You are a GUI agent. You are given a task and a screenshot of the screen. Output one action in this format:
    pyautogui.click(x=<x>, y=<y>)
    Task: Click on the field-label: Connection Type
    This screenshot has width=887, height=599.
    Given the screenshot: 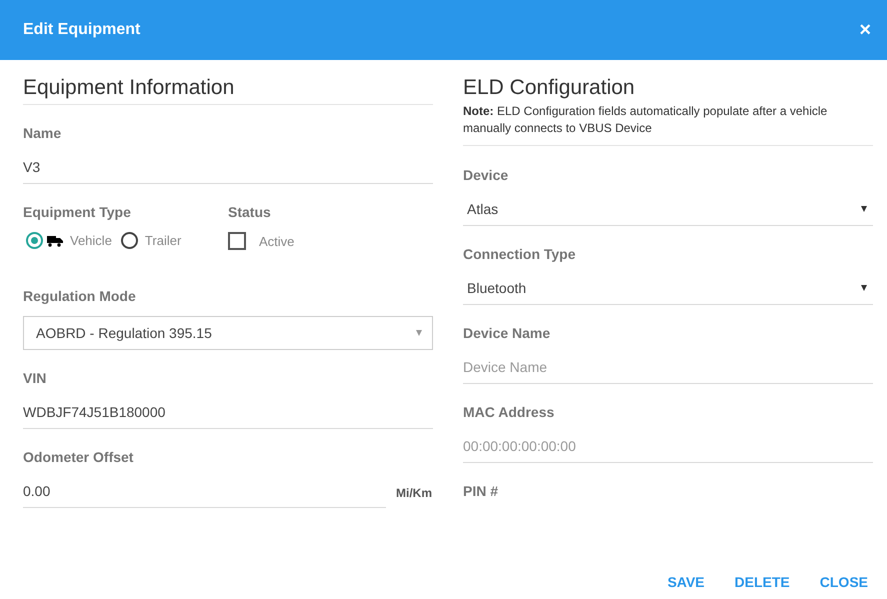 What is the action you would take?
    pyautogui.click(x=520, y=254)
    